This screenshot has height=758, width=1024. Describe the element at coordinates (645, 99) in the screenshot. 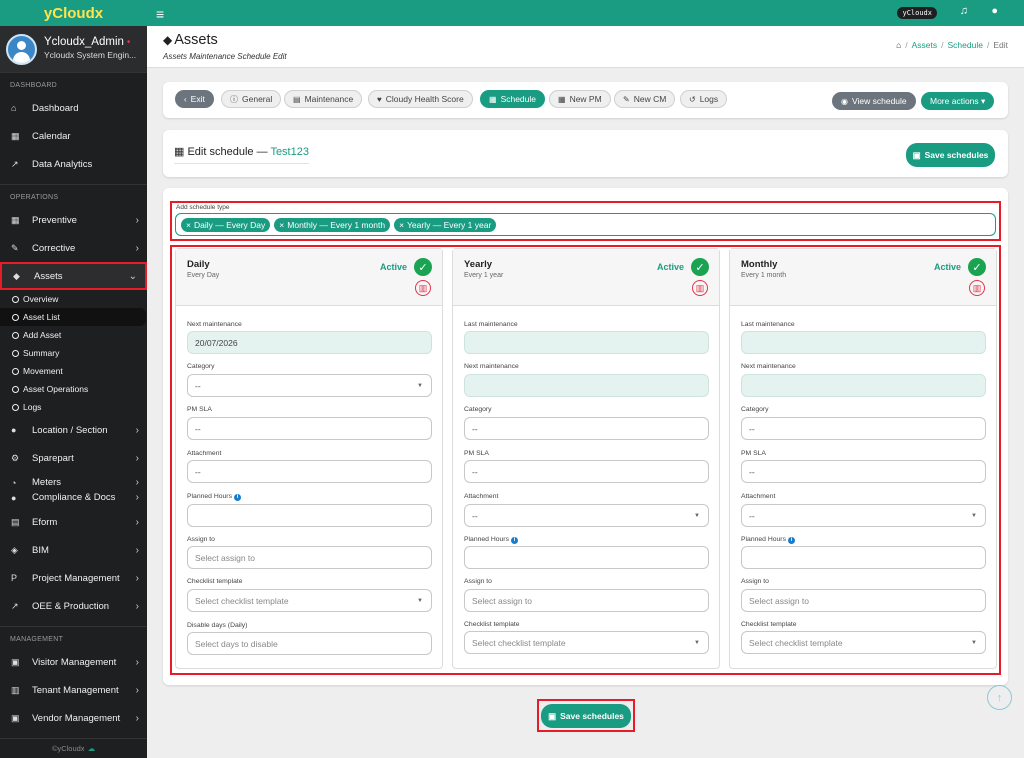

I see `tab-new-cm: ✎ New CM` at that location.